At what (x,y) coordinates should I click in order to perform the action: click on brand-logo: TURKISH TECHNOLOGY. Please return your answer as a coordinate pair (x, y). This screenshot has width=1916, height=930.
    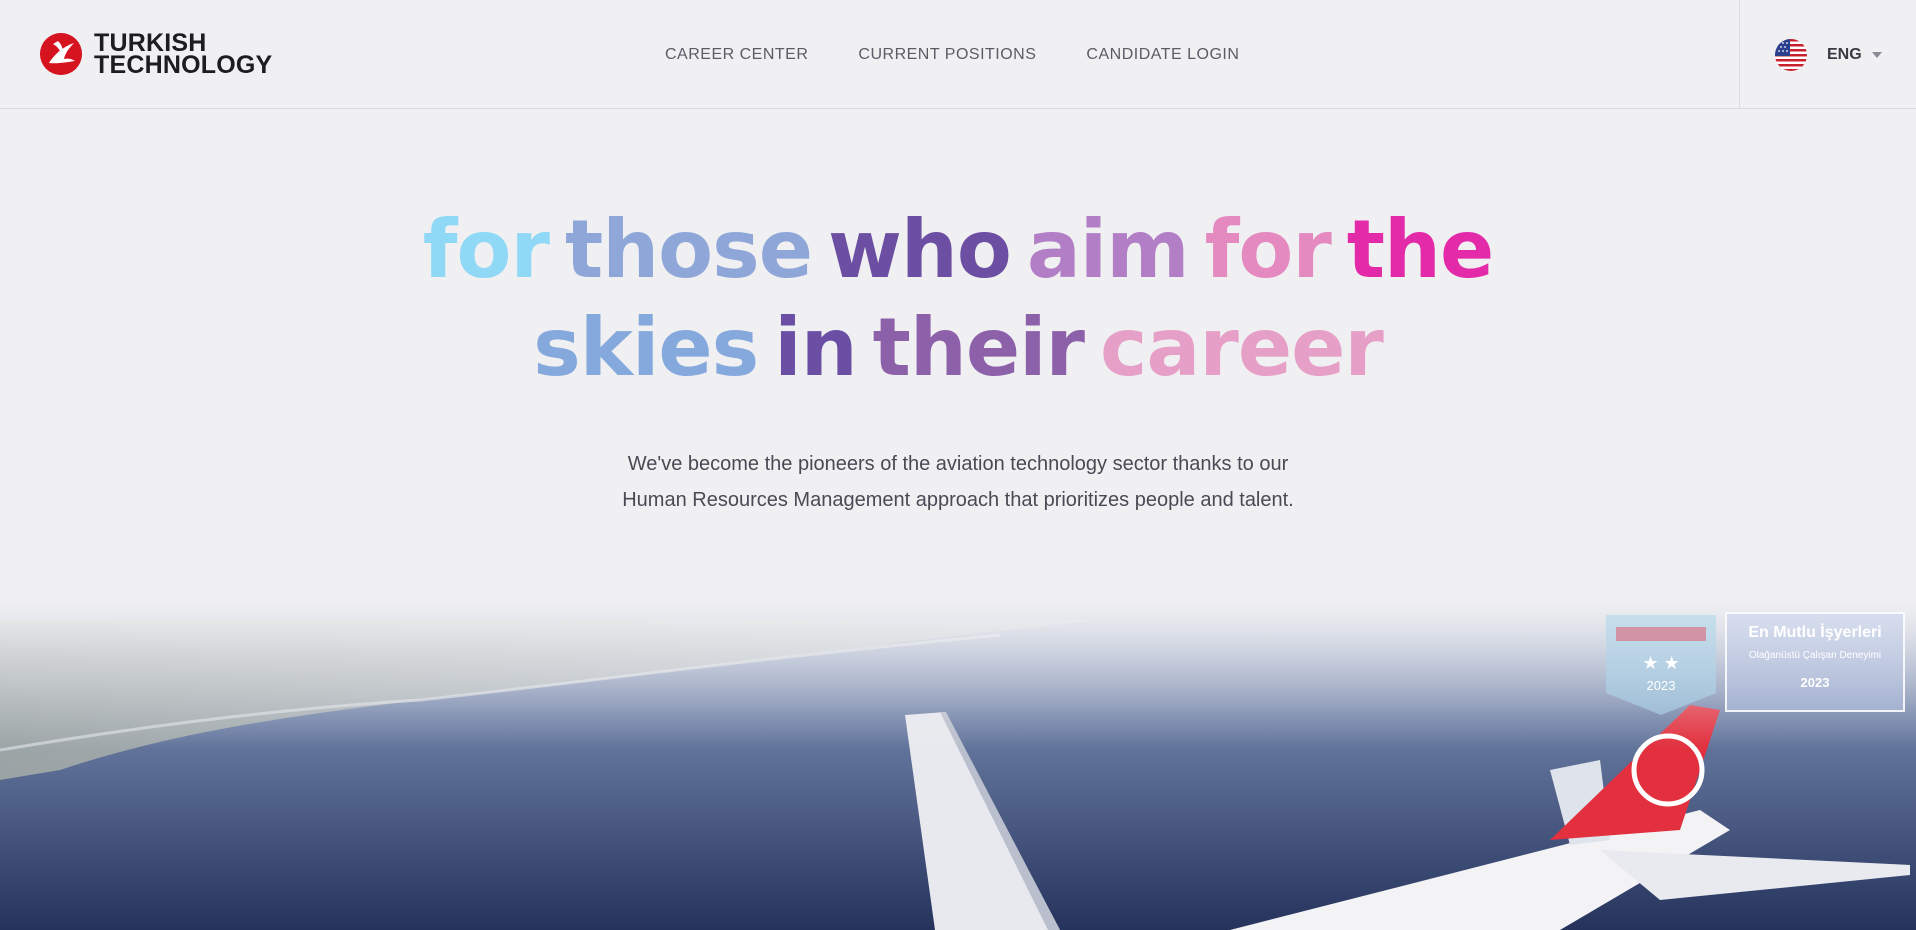
    Looking at the image, I should click on (156, 55).